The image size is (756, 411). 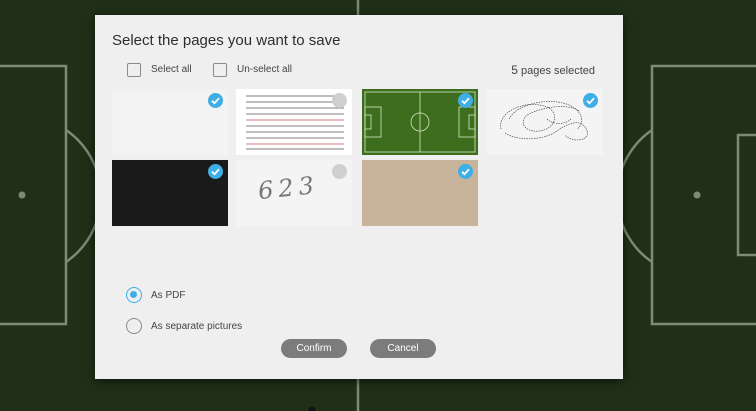 I want to click on select-all-label: Select all, so click(x=171, y=69).